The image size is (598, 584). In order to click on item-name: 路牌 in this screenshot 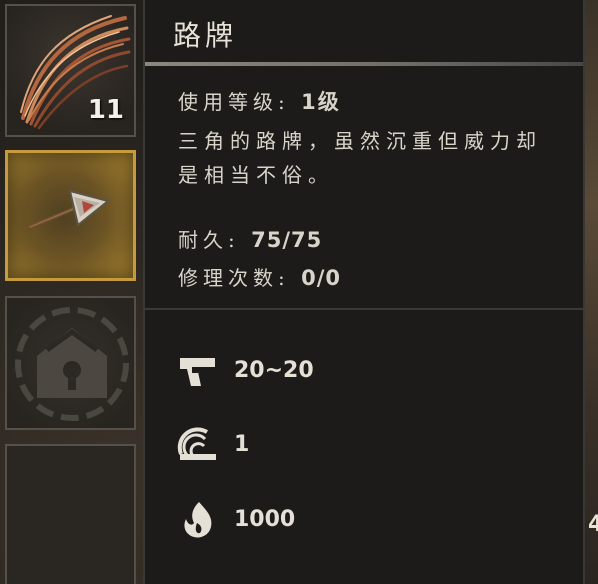, I will do `click(205, 35)`.